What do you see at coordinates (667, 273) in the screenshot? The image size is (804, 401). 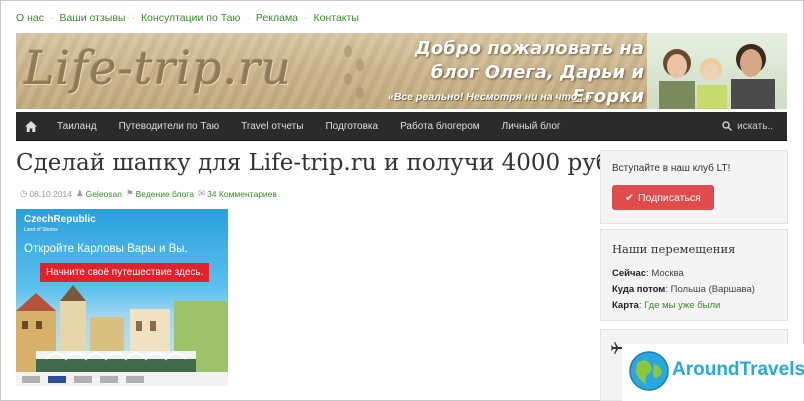 I see `now-value: Москва` at bounding box center [667, 273].